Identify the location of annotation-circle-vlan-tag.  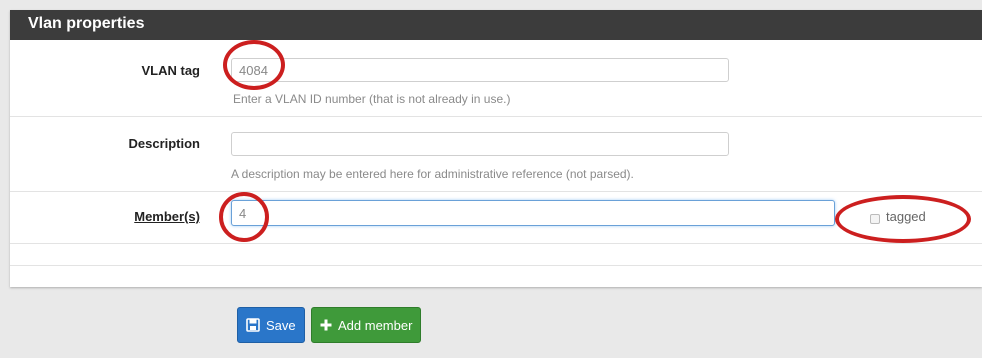
(254, 65).